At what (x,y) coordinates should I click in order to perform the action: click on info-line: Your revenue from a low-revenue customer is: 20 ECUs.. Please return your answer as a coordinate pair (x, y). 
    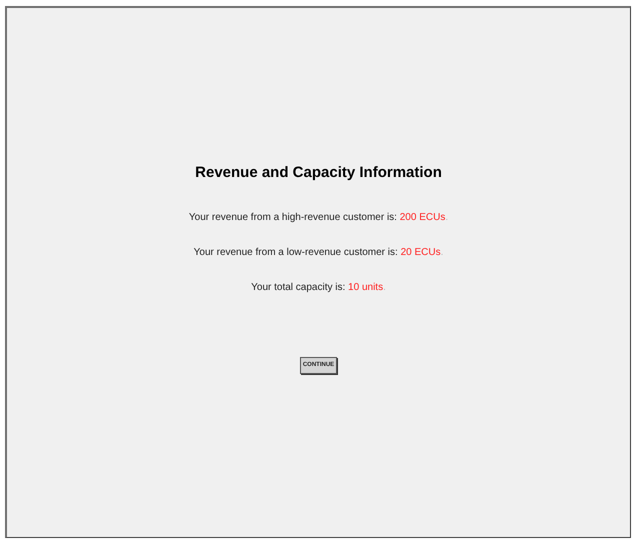
    Looking at the image, I should click on (319, 253).